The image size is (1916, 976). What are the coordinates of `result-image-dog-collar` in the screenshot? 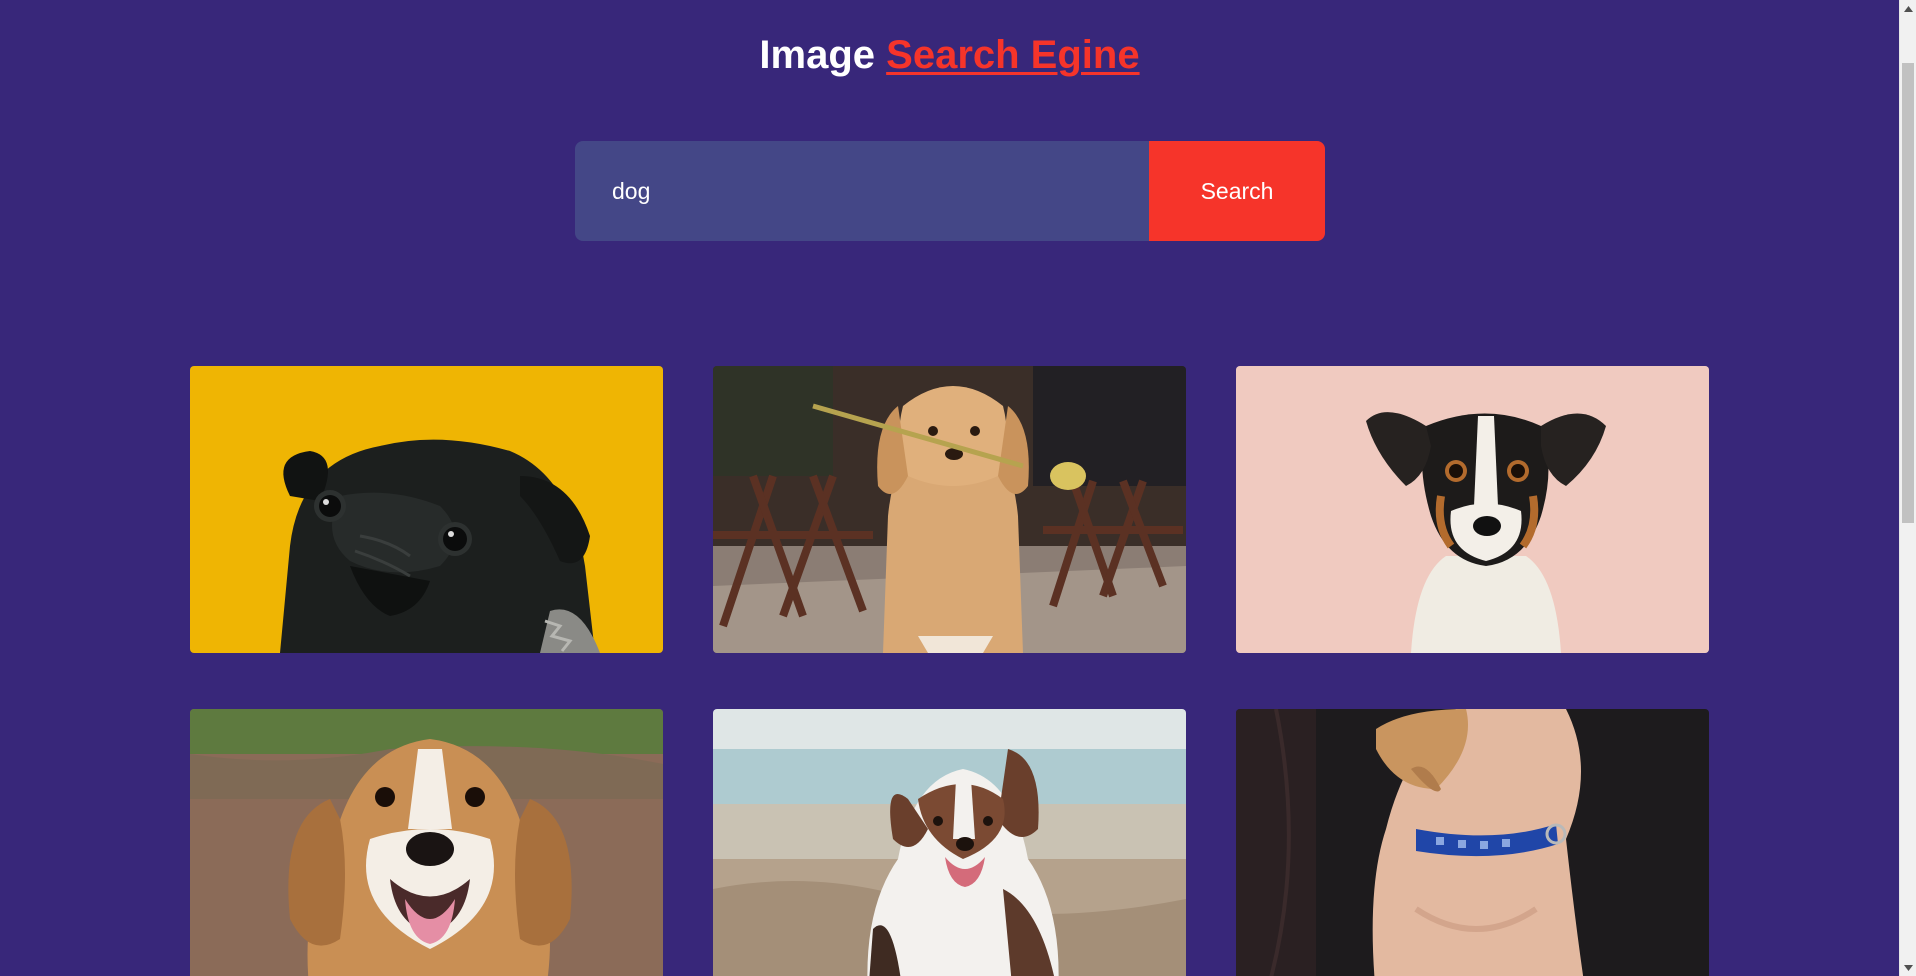 It's located at (1472, 842).